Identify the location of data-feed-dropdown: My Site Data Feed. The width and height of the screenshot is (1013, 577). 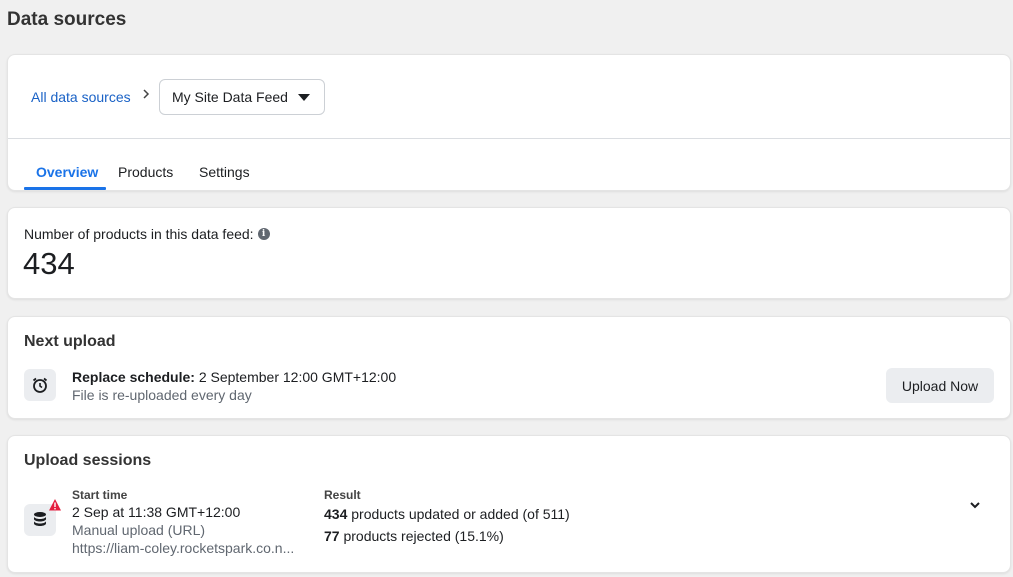
(242, 97).